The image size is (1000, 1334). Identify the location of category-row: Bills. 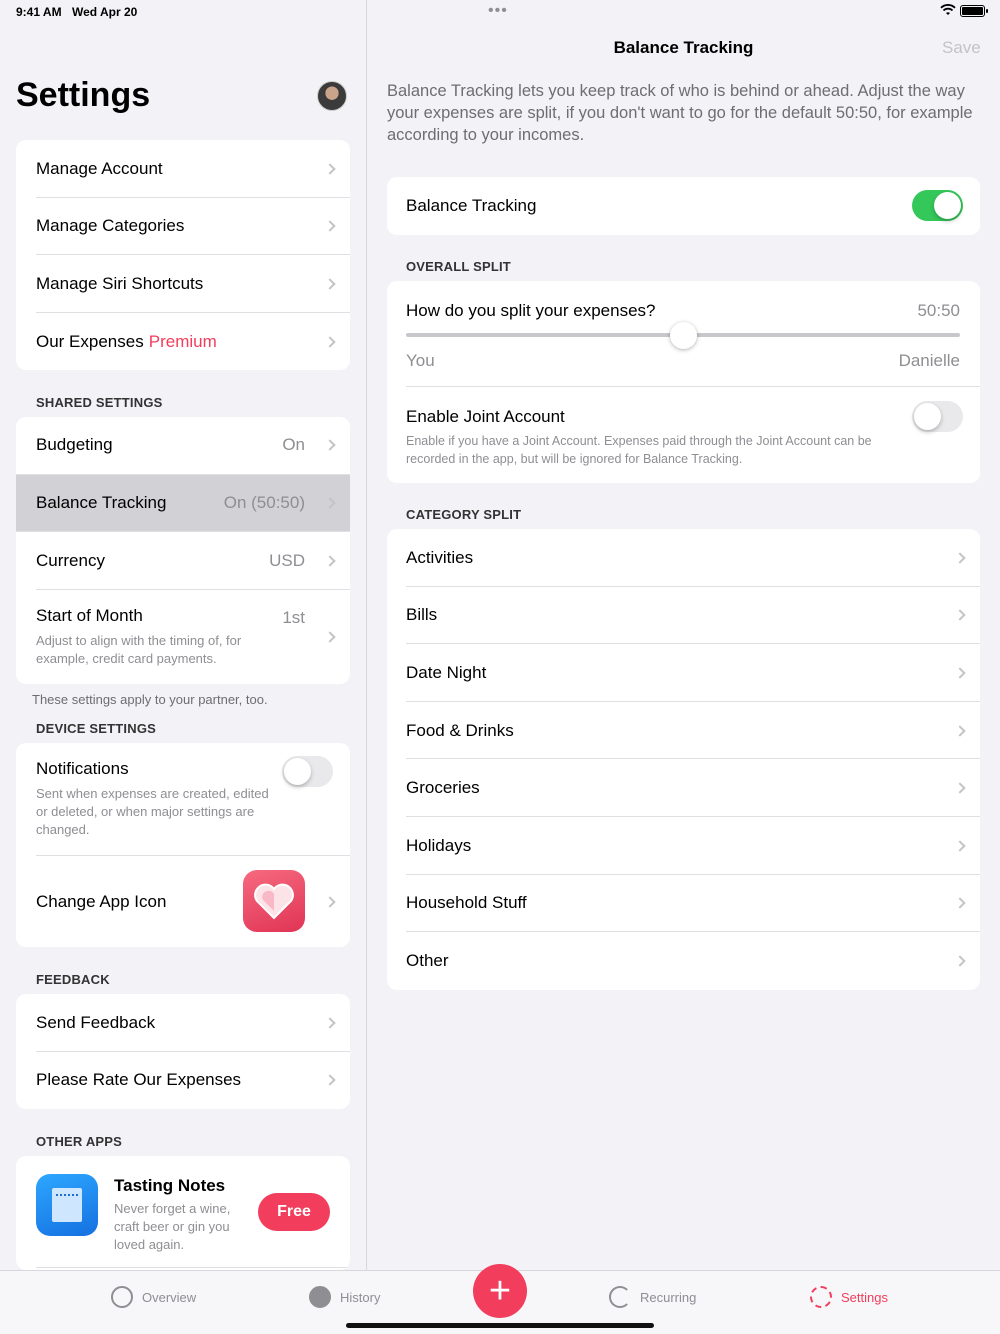
(683, 616).